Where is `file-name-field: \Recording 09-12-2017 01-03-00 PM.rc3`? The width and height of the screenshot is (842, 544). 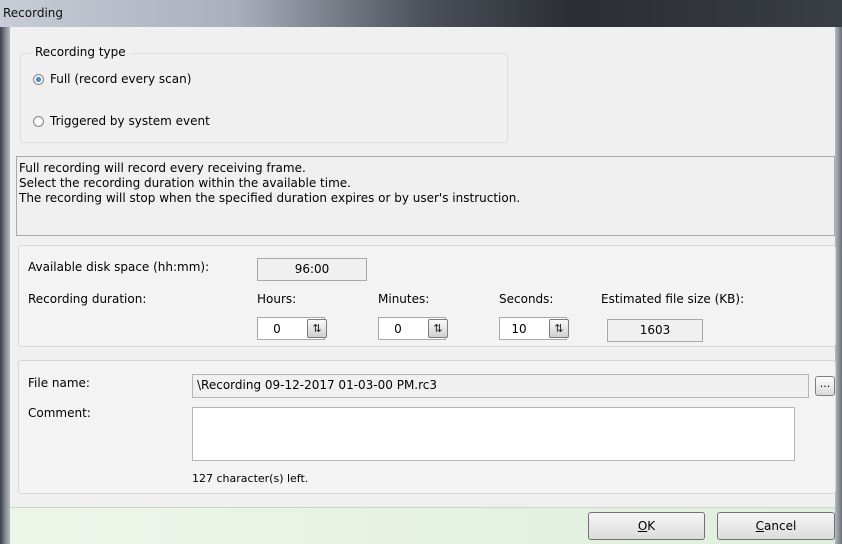 file-name-field: \Recording 09-12-2017 01-03-00 PM.rc3 is located at coordinates (500, 386).